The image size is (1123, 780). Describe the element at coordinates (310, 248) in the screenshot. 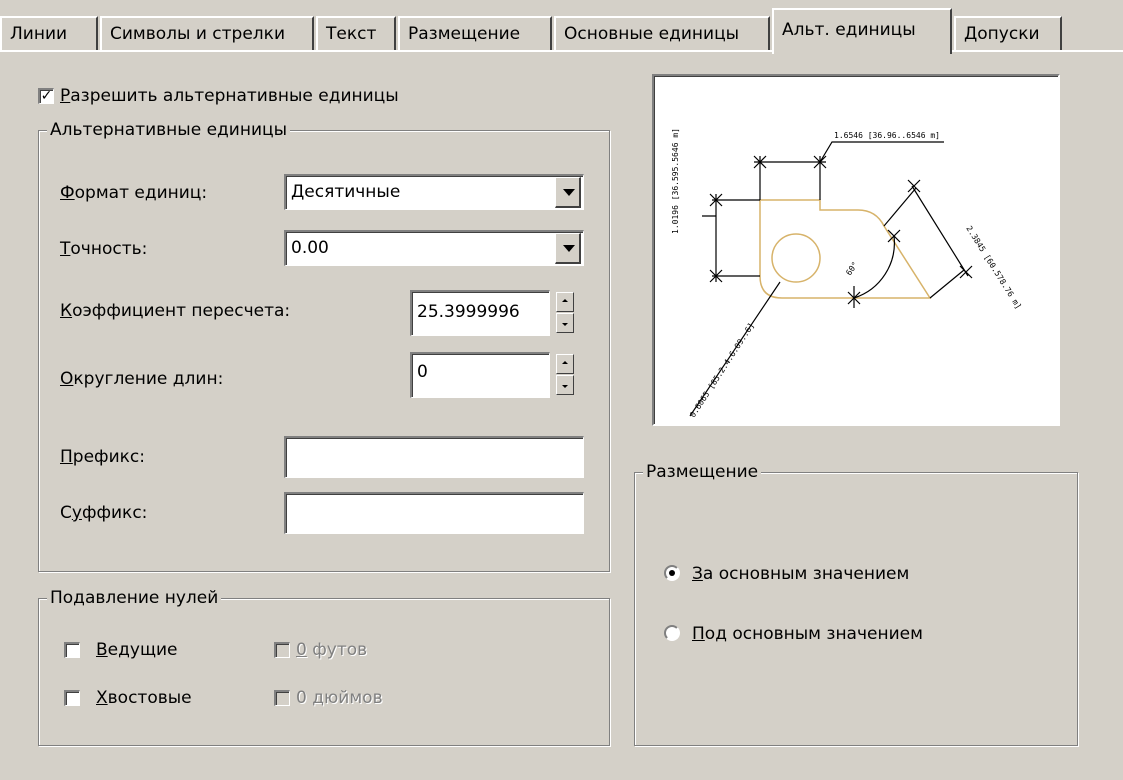

I see `select-value: 0.00` at that location.